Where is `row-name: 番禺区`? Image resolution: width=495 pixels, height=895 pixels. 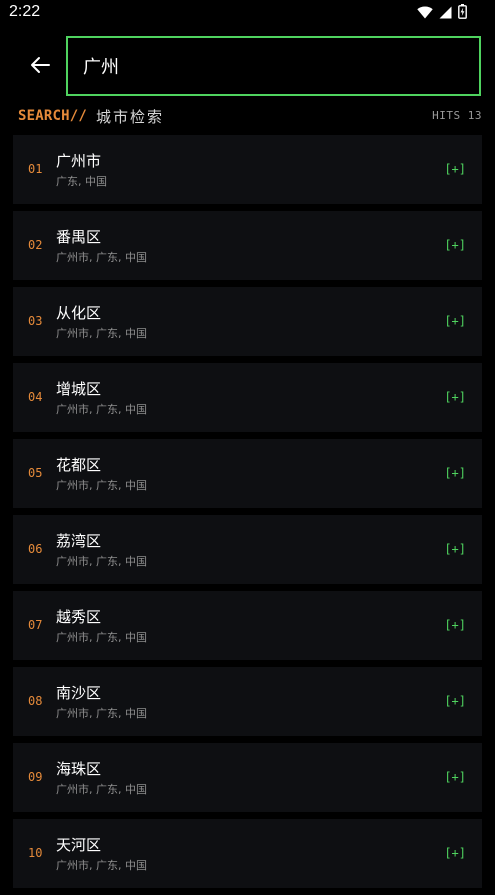 row-name: 番禺区 is located at coordinates (79, 237).